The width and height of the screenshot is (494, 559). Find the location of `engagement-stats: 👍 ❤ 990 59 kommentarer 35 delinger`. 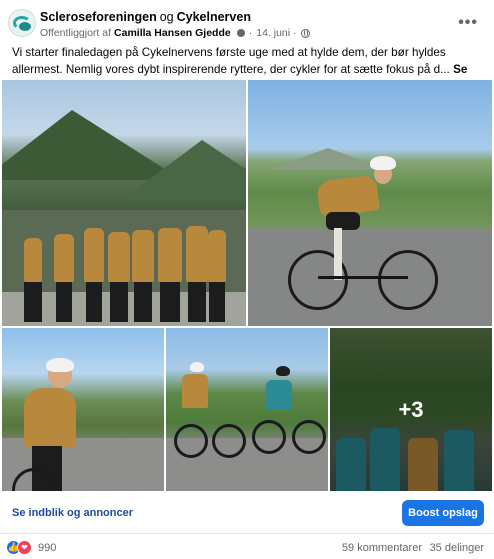

engagement-stats: 👍 ❤ 990 59 kommentarer 35 delinger is located at coordinates (247, 547).